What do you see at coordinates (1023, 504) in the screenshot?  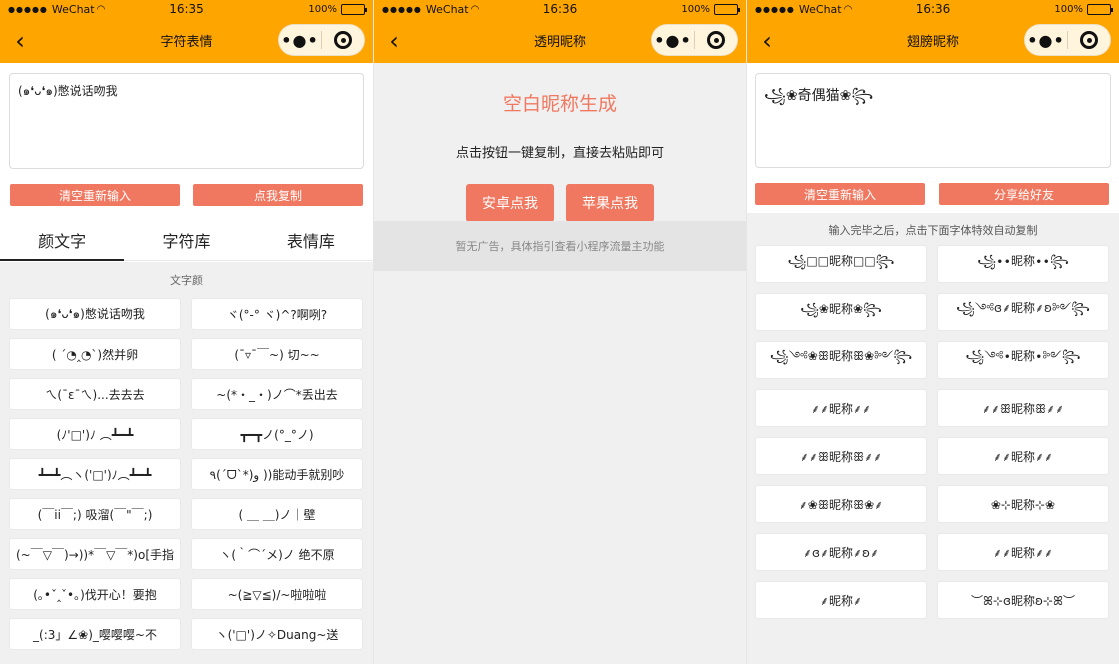 I see `wing-style-item: ❀⊹昵称⊹❀` at bounding box center [1023, 504].